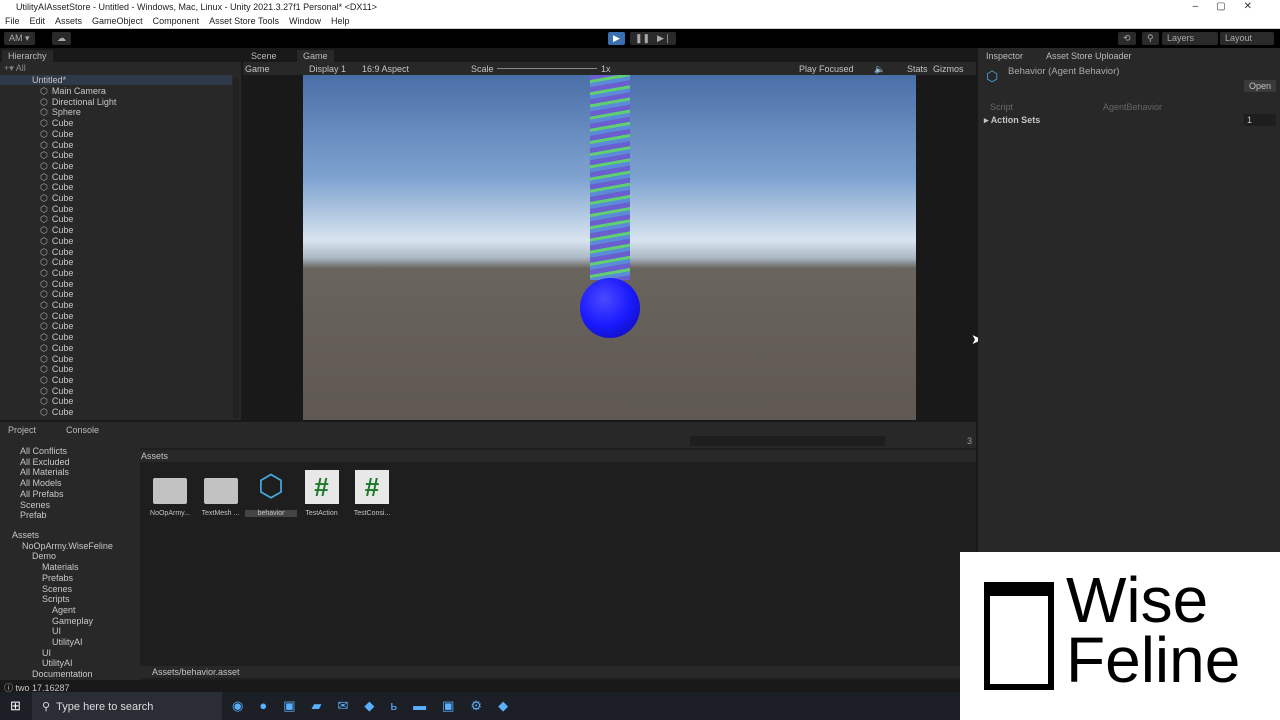 This screenshot has height=720, width=1280. I want to click on hierarchy-item: Main Camera, so click(73, 91).